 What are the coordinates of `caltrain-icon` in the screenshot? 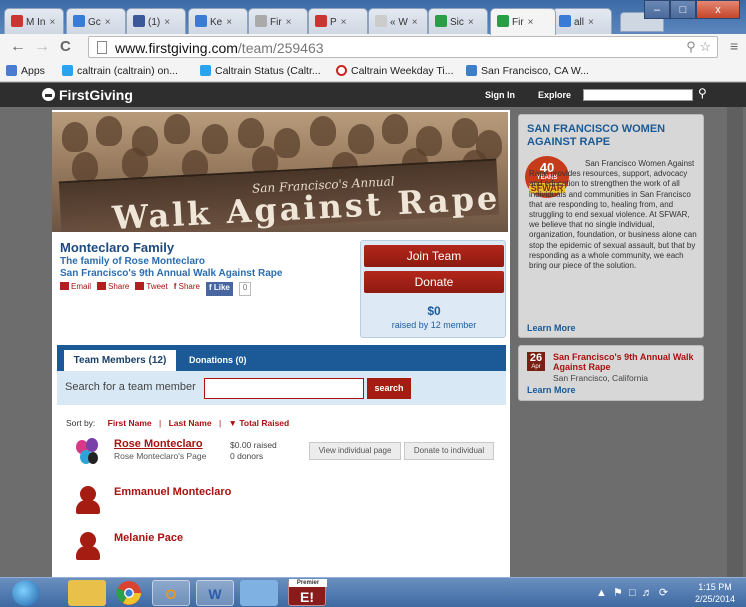 It's located at (341, 70).